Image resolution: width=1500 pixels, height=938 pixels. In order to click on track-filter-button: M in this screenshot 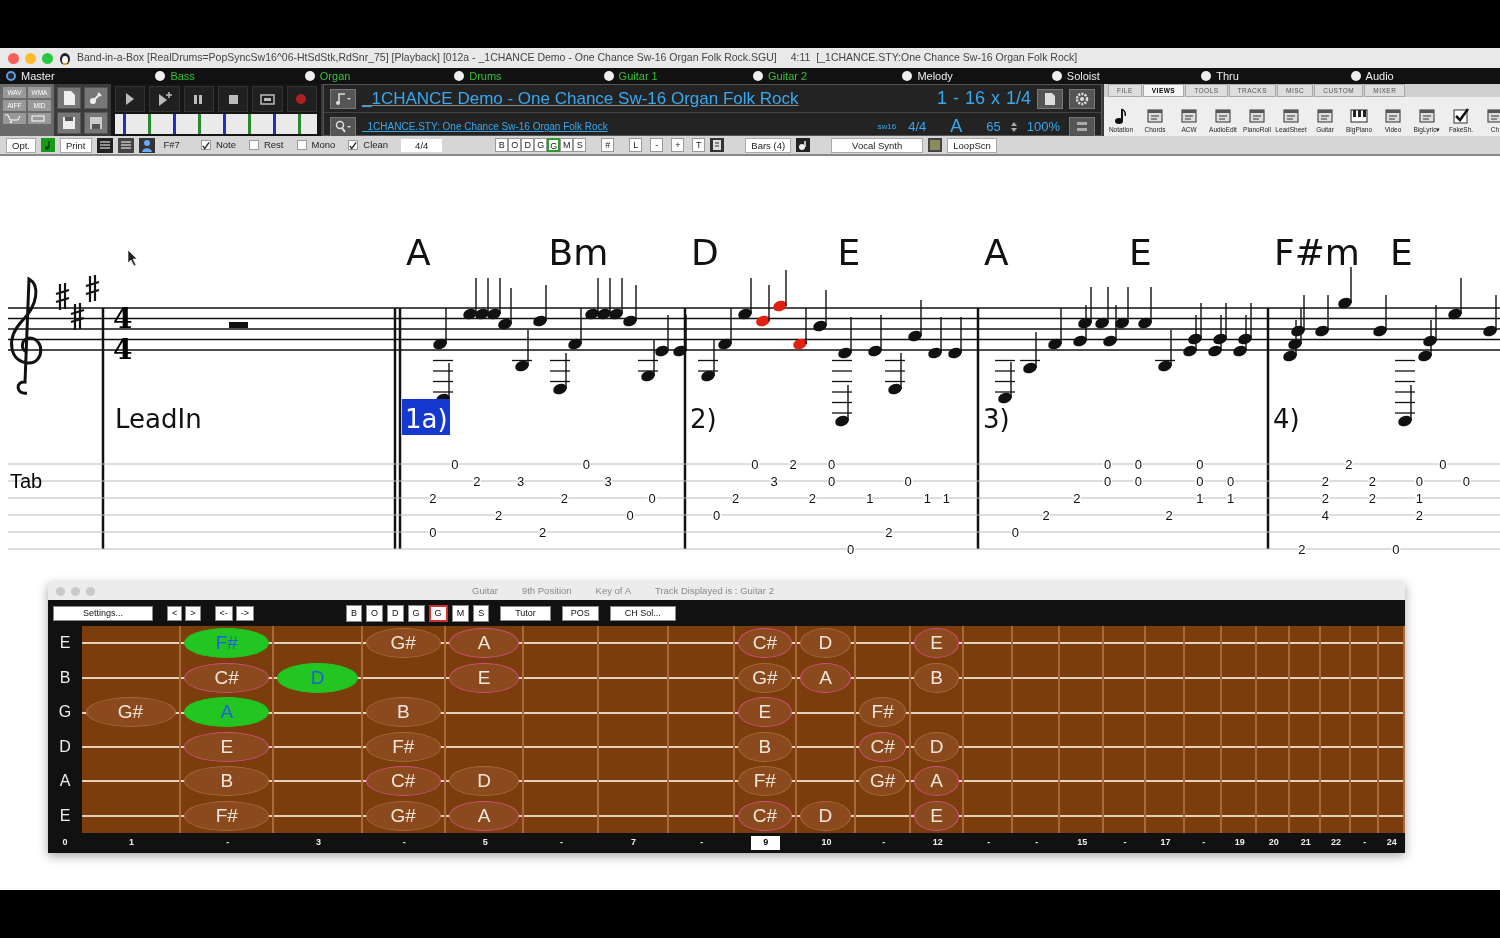, I will do `click(567, 145)`.